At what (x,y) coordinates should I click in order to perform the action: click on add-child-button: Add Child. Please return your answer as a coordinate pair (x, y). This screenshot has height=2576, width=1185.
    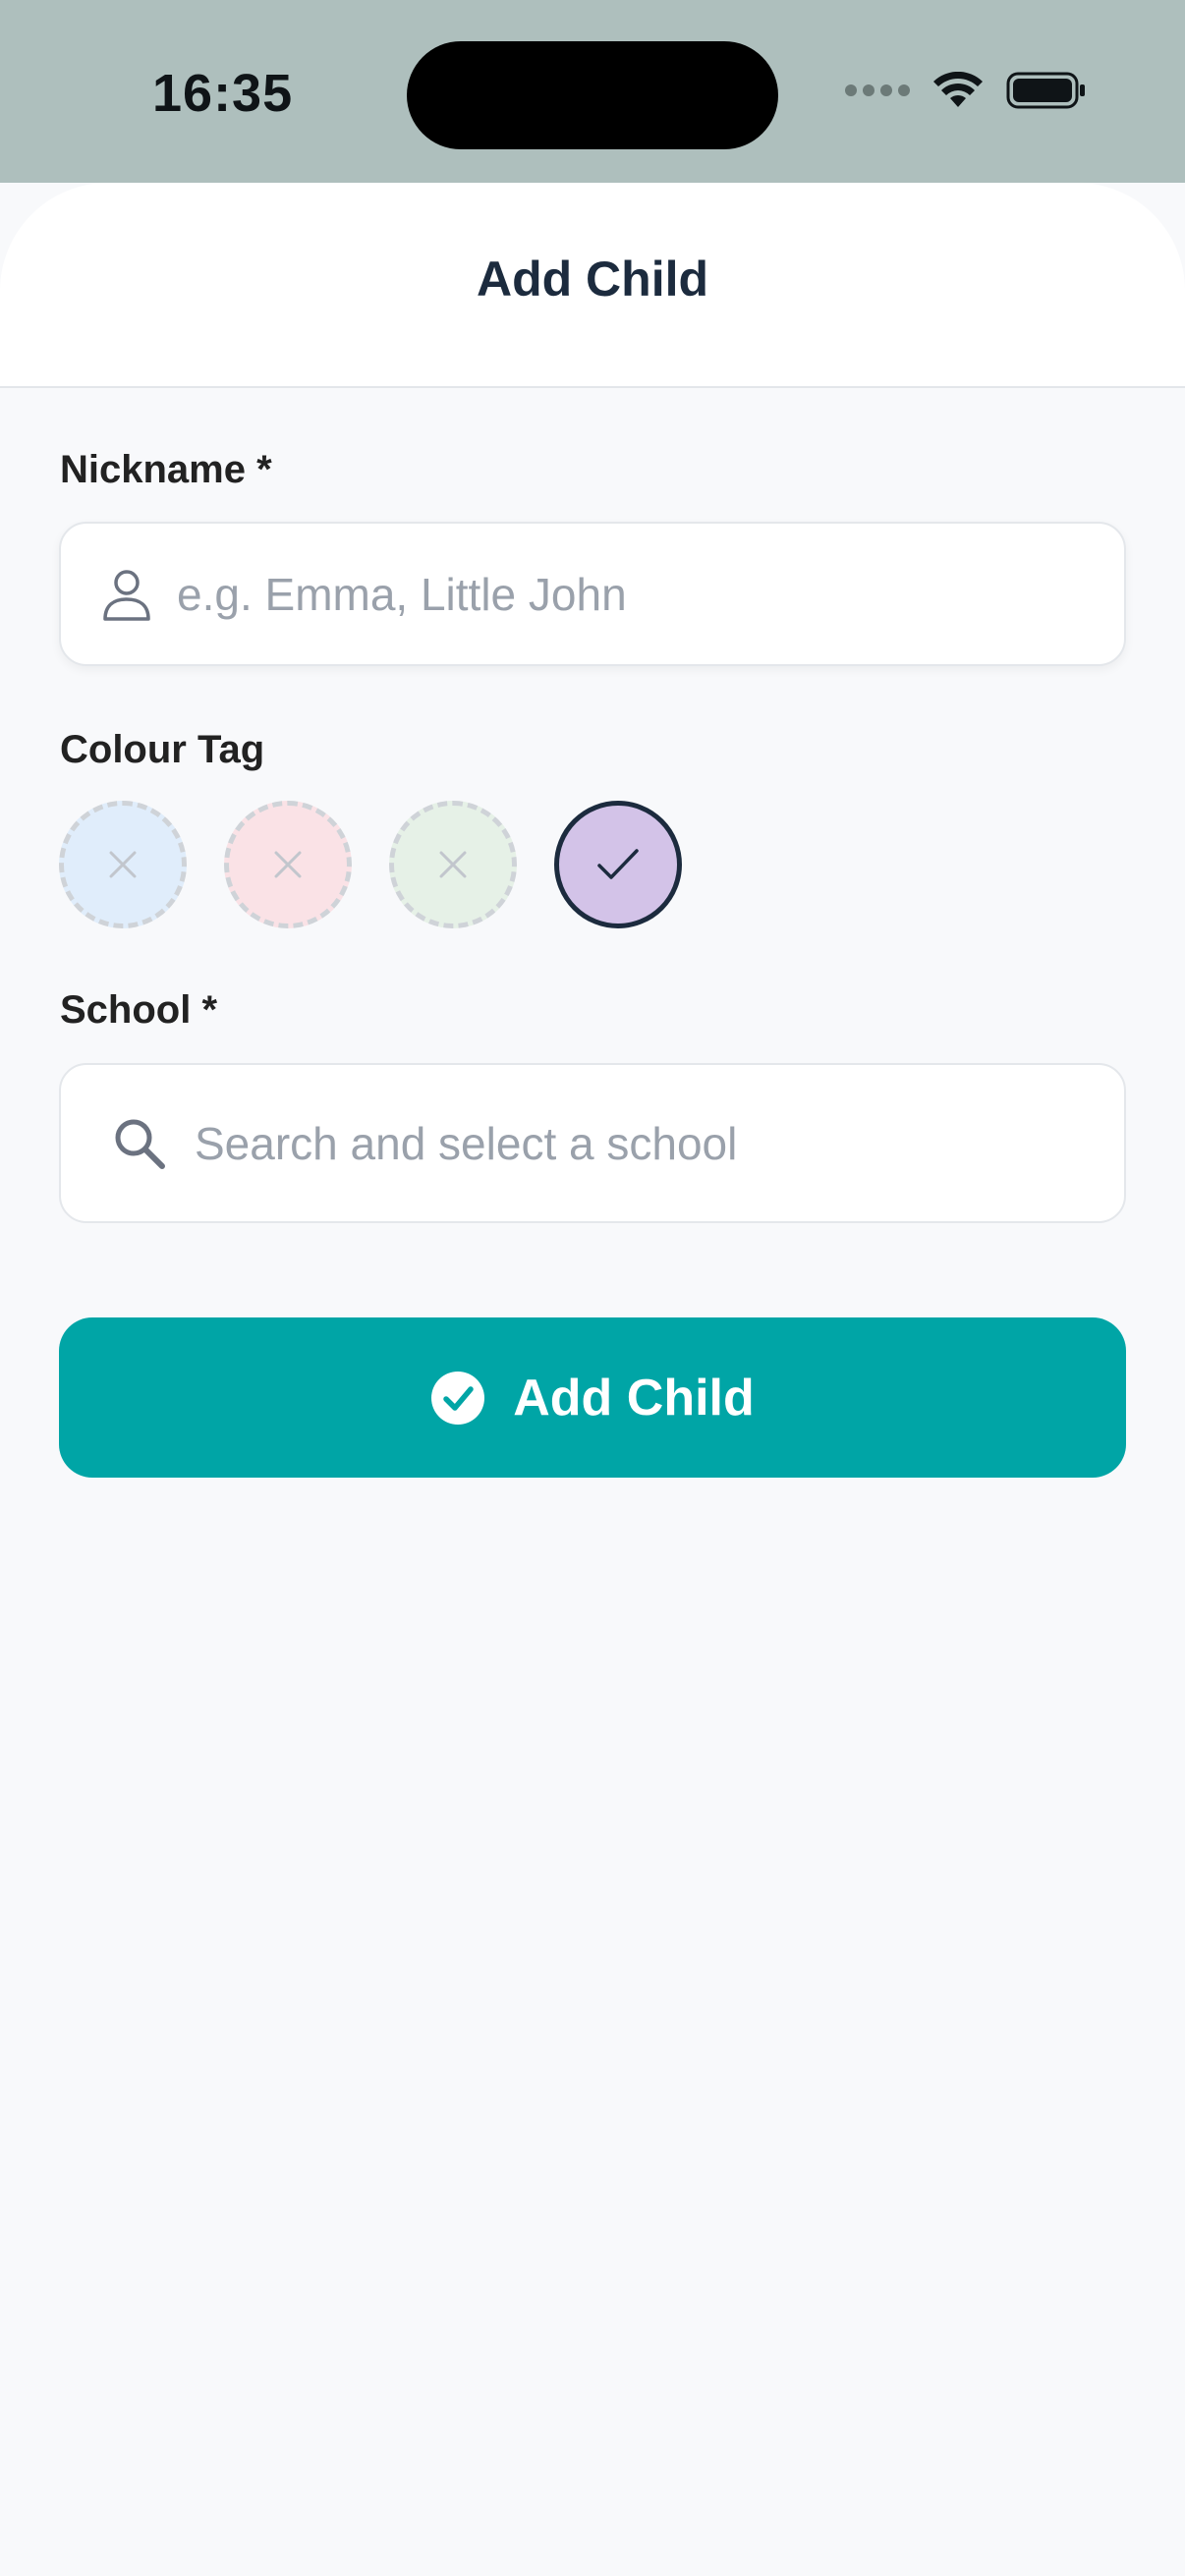
    Looking at the image, I should click on (592, 1397).